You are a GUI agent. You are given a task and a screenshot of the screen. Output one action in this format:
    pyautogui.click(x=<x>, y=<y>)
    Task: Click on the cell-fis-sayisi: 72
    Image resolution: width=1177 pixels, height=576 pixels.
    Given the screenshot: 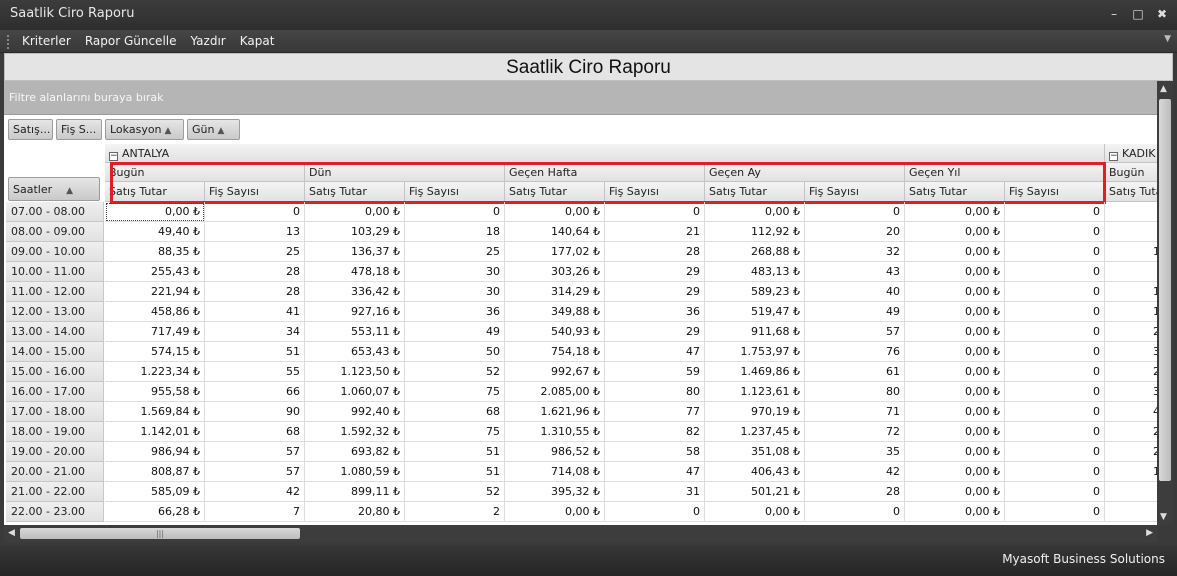 What is the action you would take?
    pyautogui.click(x=855, y=432)
    